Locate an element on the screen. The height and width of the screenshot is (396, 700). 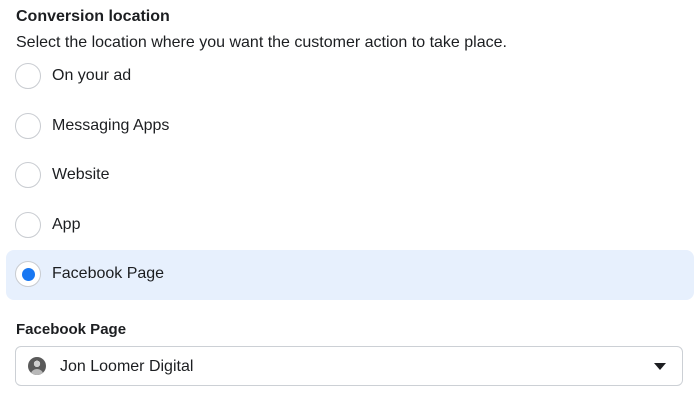
radio-dot is located at coordinates (28, 274).